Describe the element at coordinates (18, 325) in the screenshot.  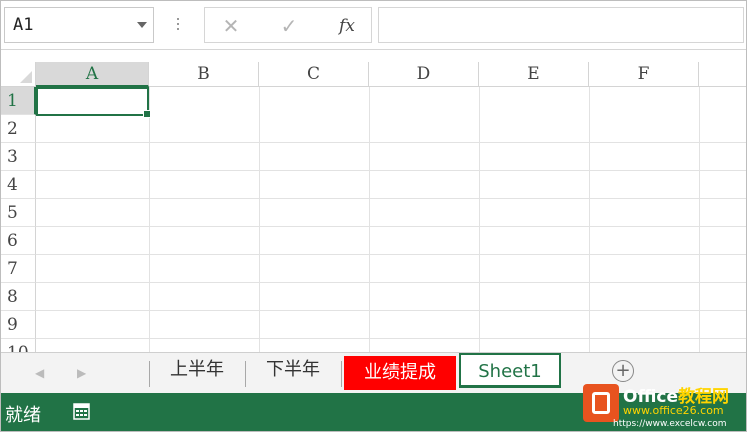
I see `row-header-9: 9` at that location.